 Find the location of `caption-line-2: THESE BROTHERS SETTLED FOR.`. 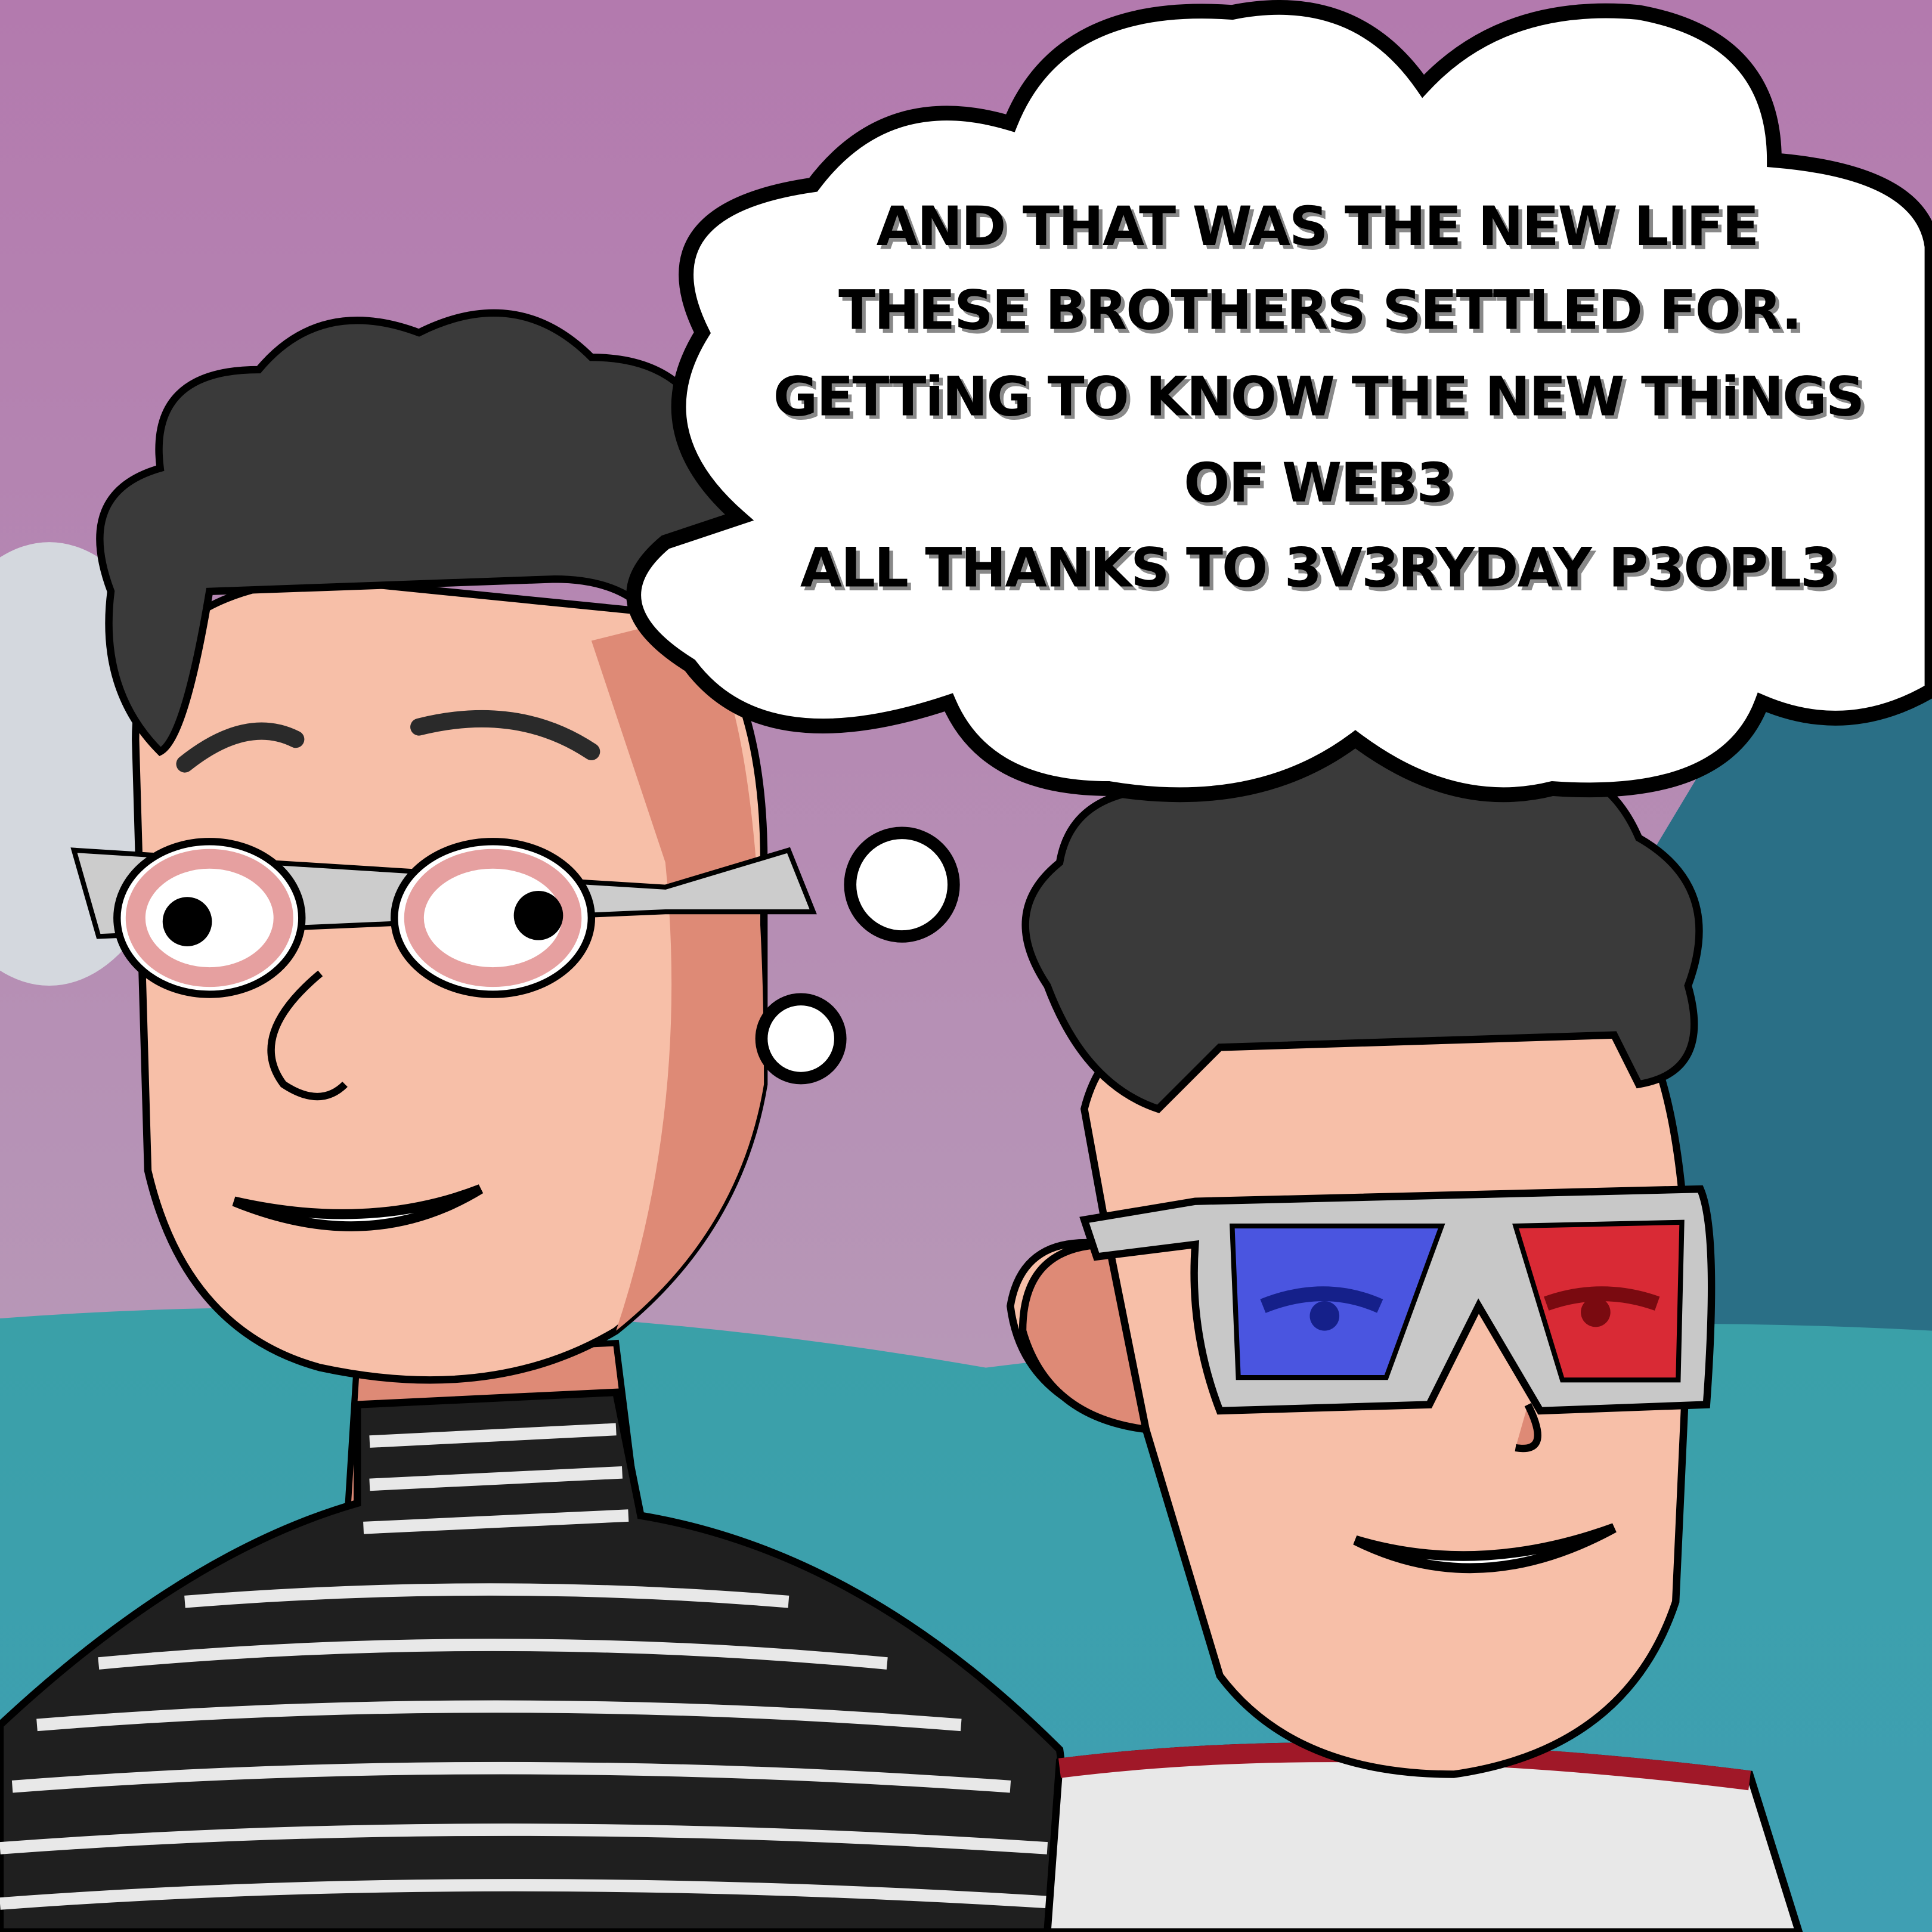

caption-line-2: THESE BROTHERS SETTLED FOR. is located at coordinates (1320, 311).